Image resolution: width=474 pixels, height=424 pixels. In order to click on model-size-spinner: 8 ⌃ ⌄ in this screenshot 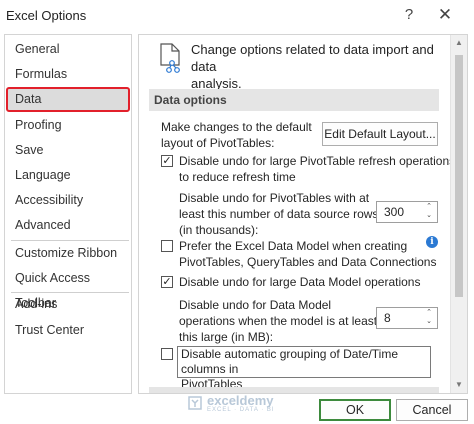, I will do `click(407, 318)`.